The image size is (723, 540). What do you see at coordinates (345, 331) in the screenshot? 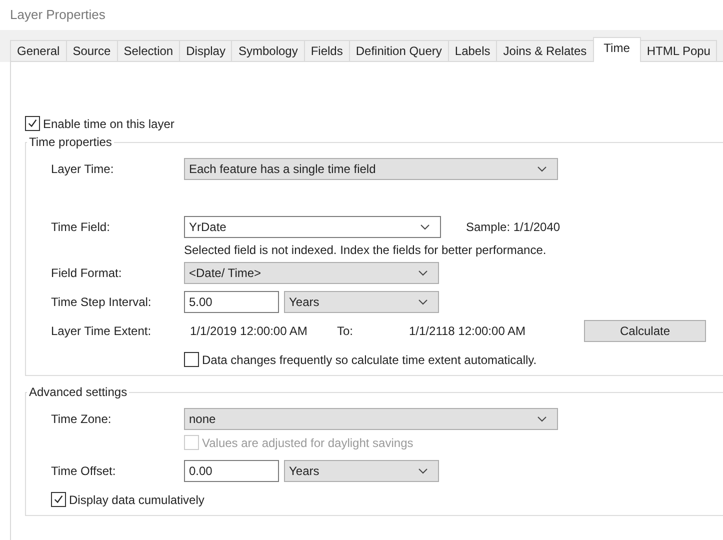
I see `to-label: To:` at bounding box center [345, 331].